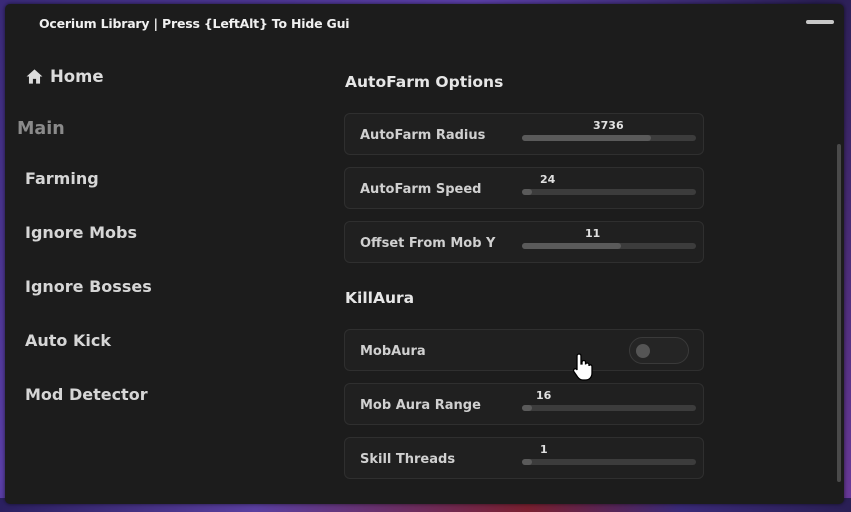 Image resolution: width=851 pixels, height=512 pixels. What do you see at coordinates (608, 125) in the screenshot?
I see `autofarm-radius-value: 3736` at bounding box center [608, 125].